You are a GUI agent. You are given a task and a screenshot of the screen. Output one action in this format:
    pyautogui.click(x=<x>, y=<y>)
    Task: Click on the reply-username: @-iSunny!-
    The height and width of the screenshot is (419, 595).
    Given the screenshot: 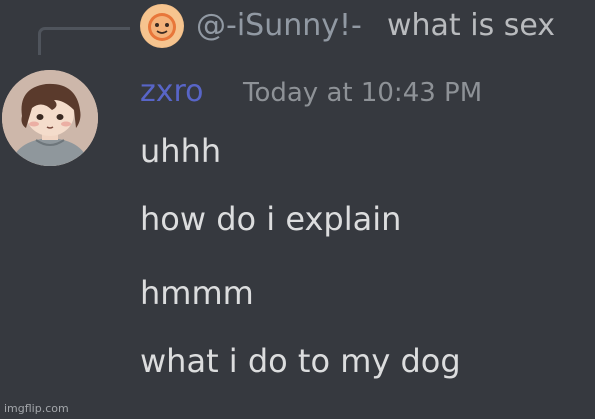 What is the action you would take?
    pyautogui.click(x=279, y=25)
    